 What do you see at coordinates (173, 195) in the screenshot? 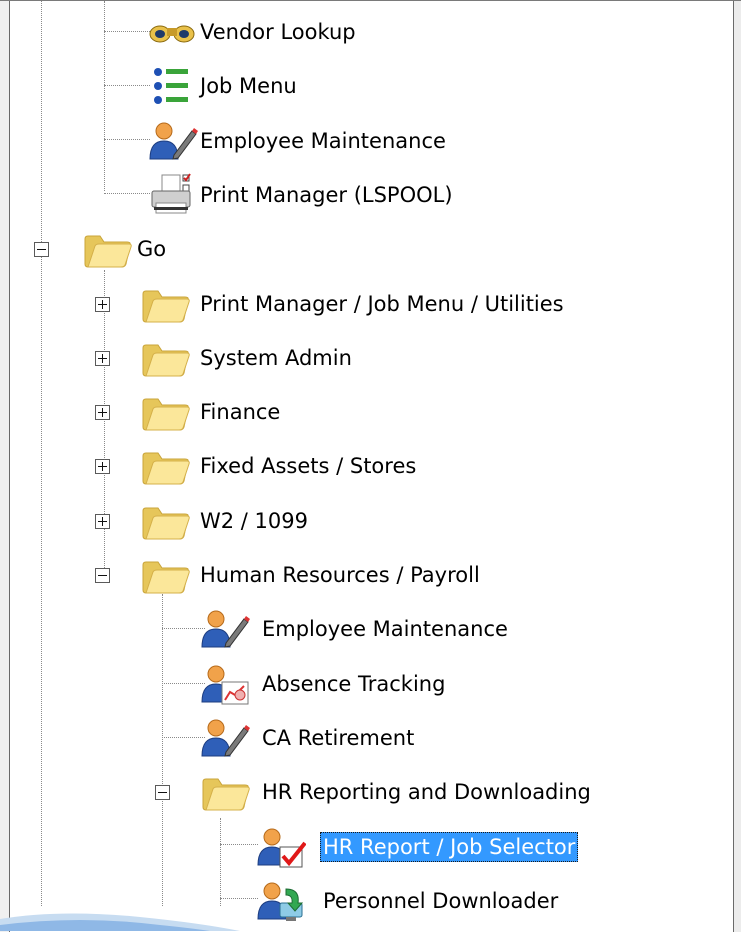
I see `printer-icon` at bounding box center [173, 195].